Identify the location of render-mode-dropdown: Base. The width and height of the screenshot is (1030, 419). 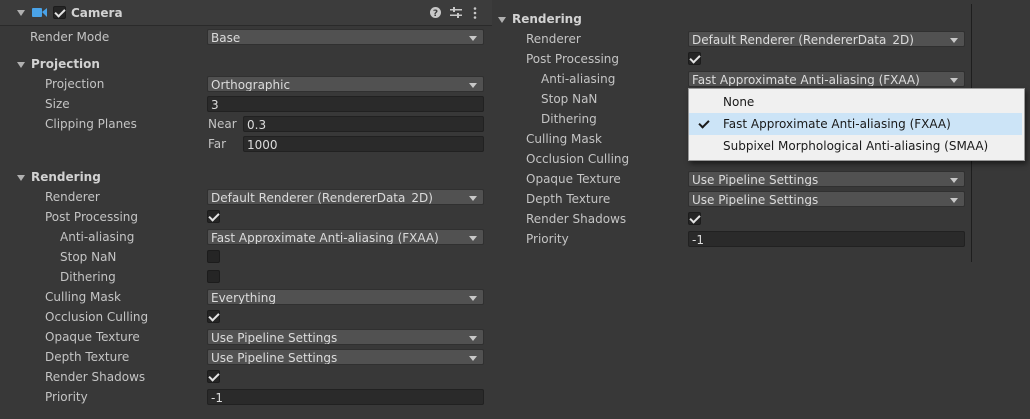
(345, 37).